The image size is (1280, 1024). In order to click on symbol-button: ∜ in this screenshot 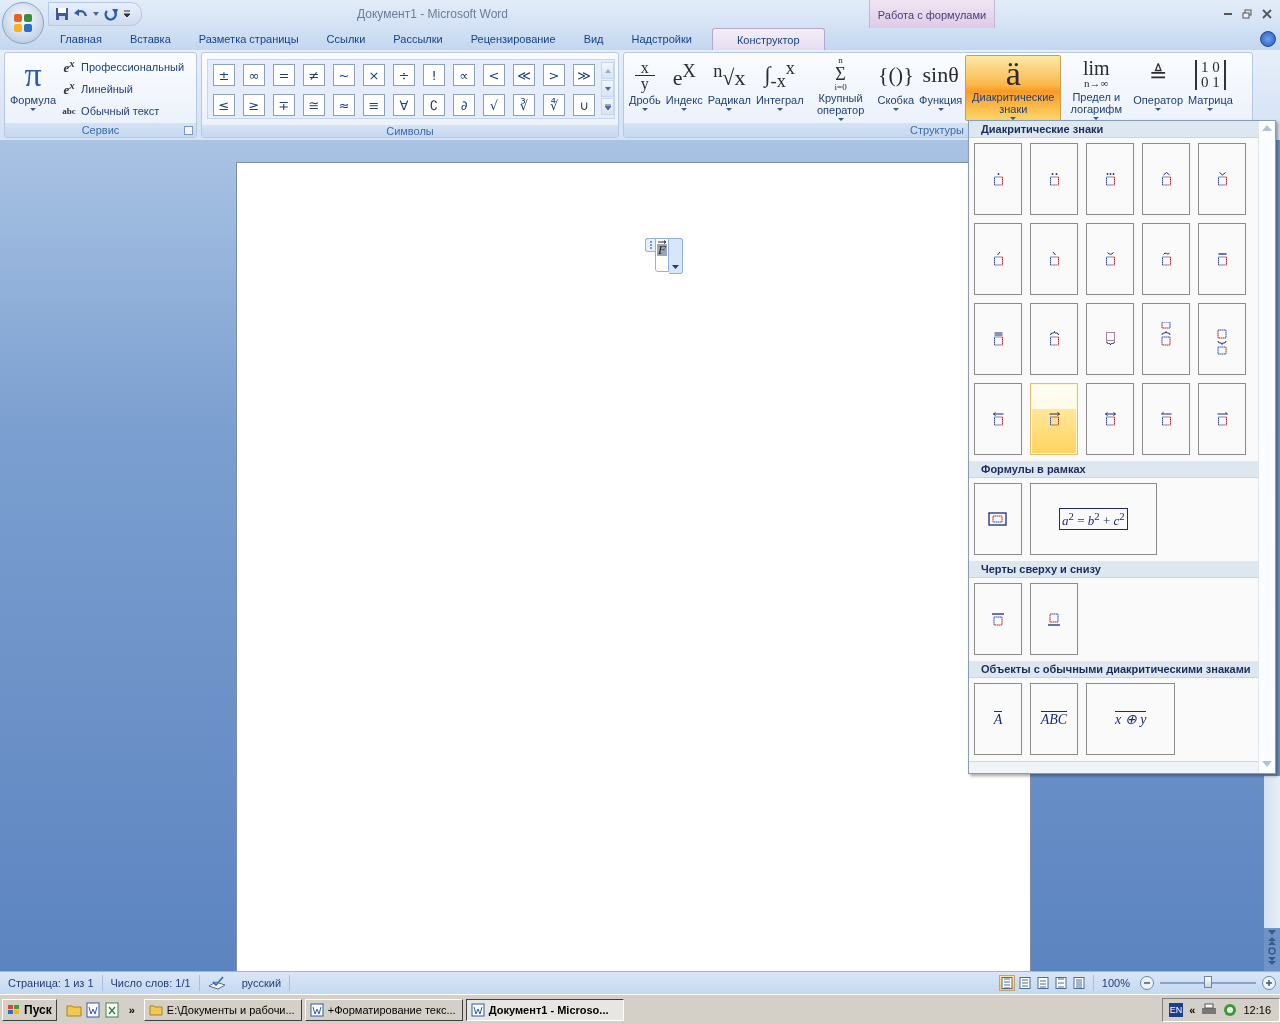, I will do `click(554, 105)`.